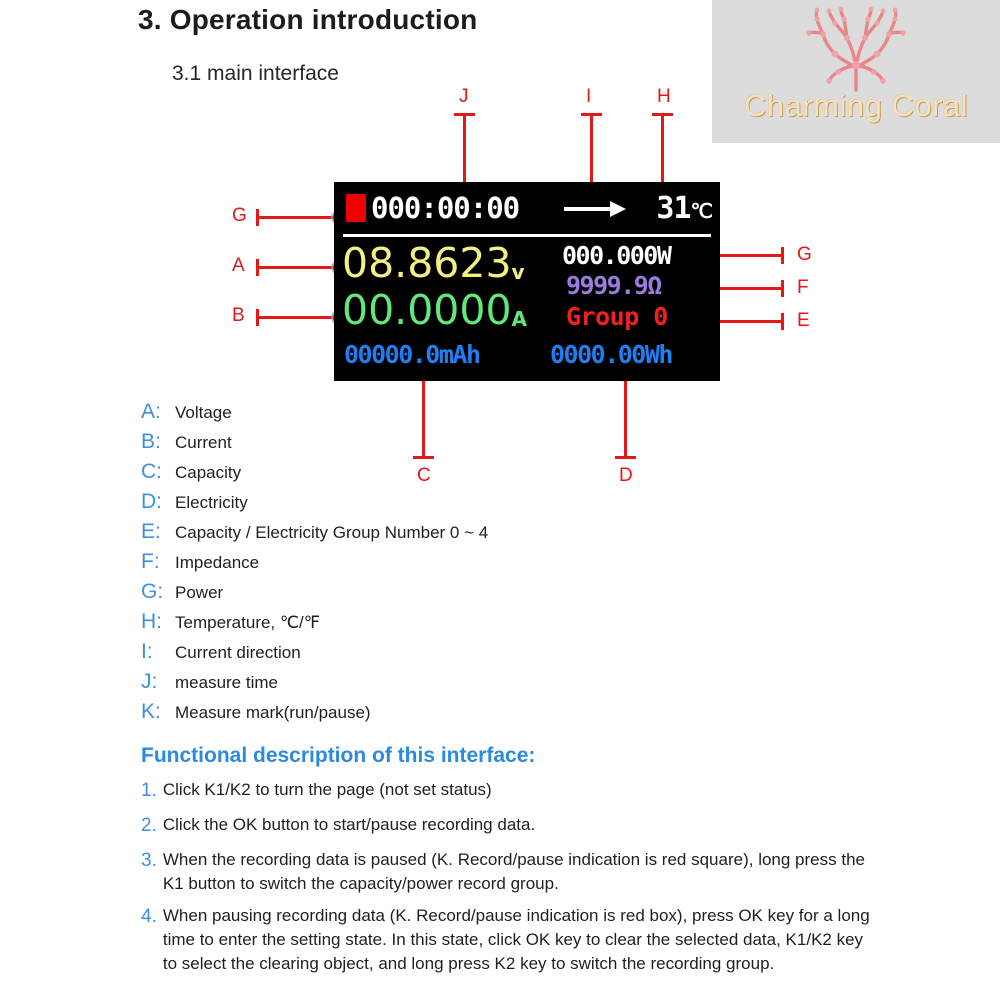  Describe the element at coordinates (747, 255) in the screenshot. I see `callout-line-g-right` at that location.